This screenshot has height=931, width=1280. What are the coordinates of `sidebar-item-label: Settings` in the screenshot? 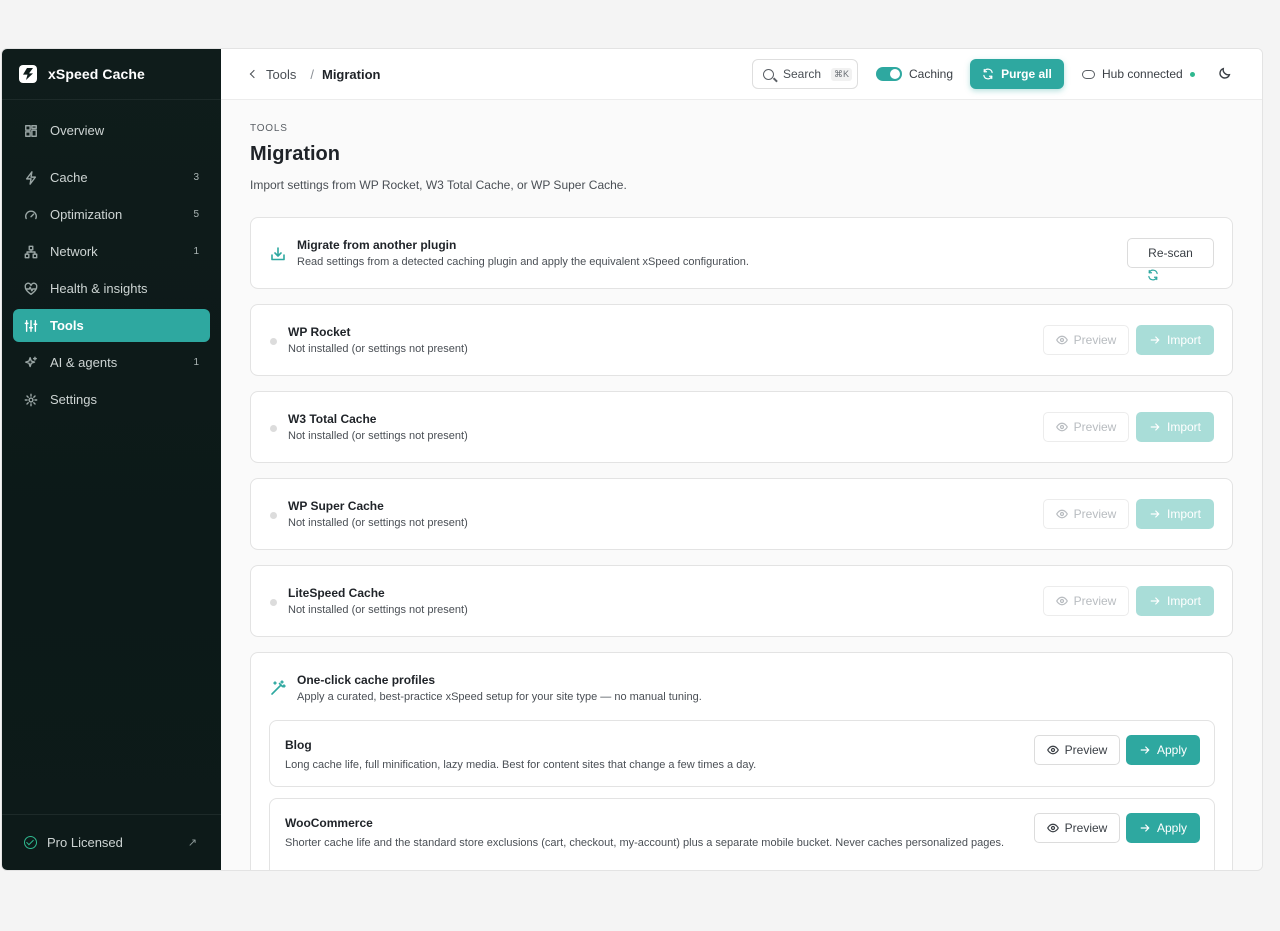 It's located at (73, 399).